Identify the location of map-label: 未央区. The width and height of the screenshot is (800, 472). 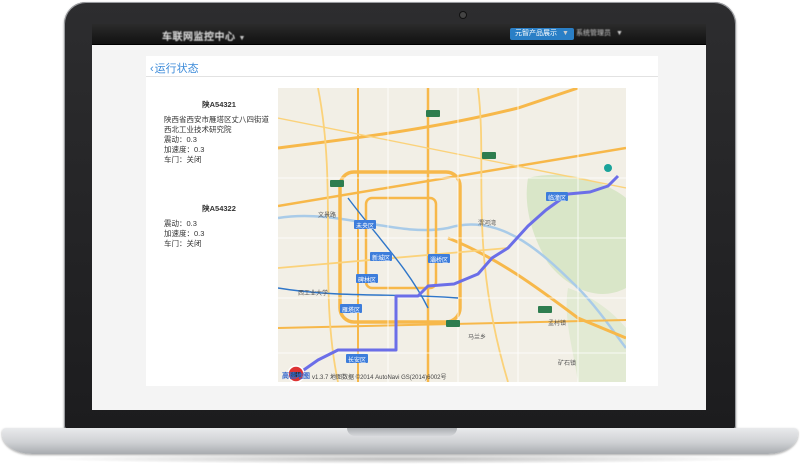
(365, 227).